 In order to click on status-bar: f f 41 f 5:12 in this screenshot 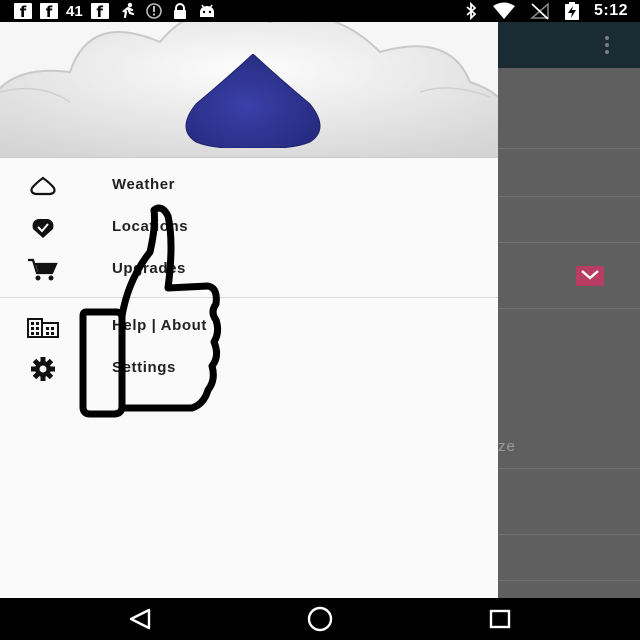, I will do `click(320, 11)`.